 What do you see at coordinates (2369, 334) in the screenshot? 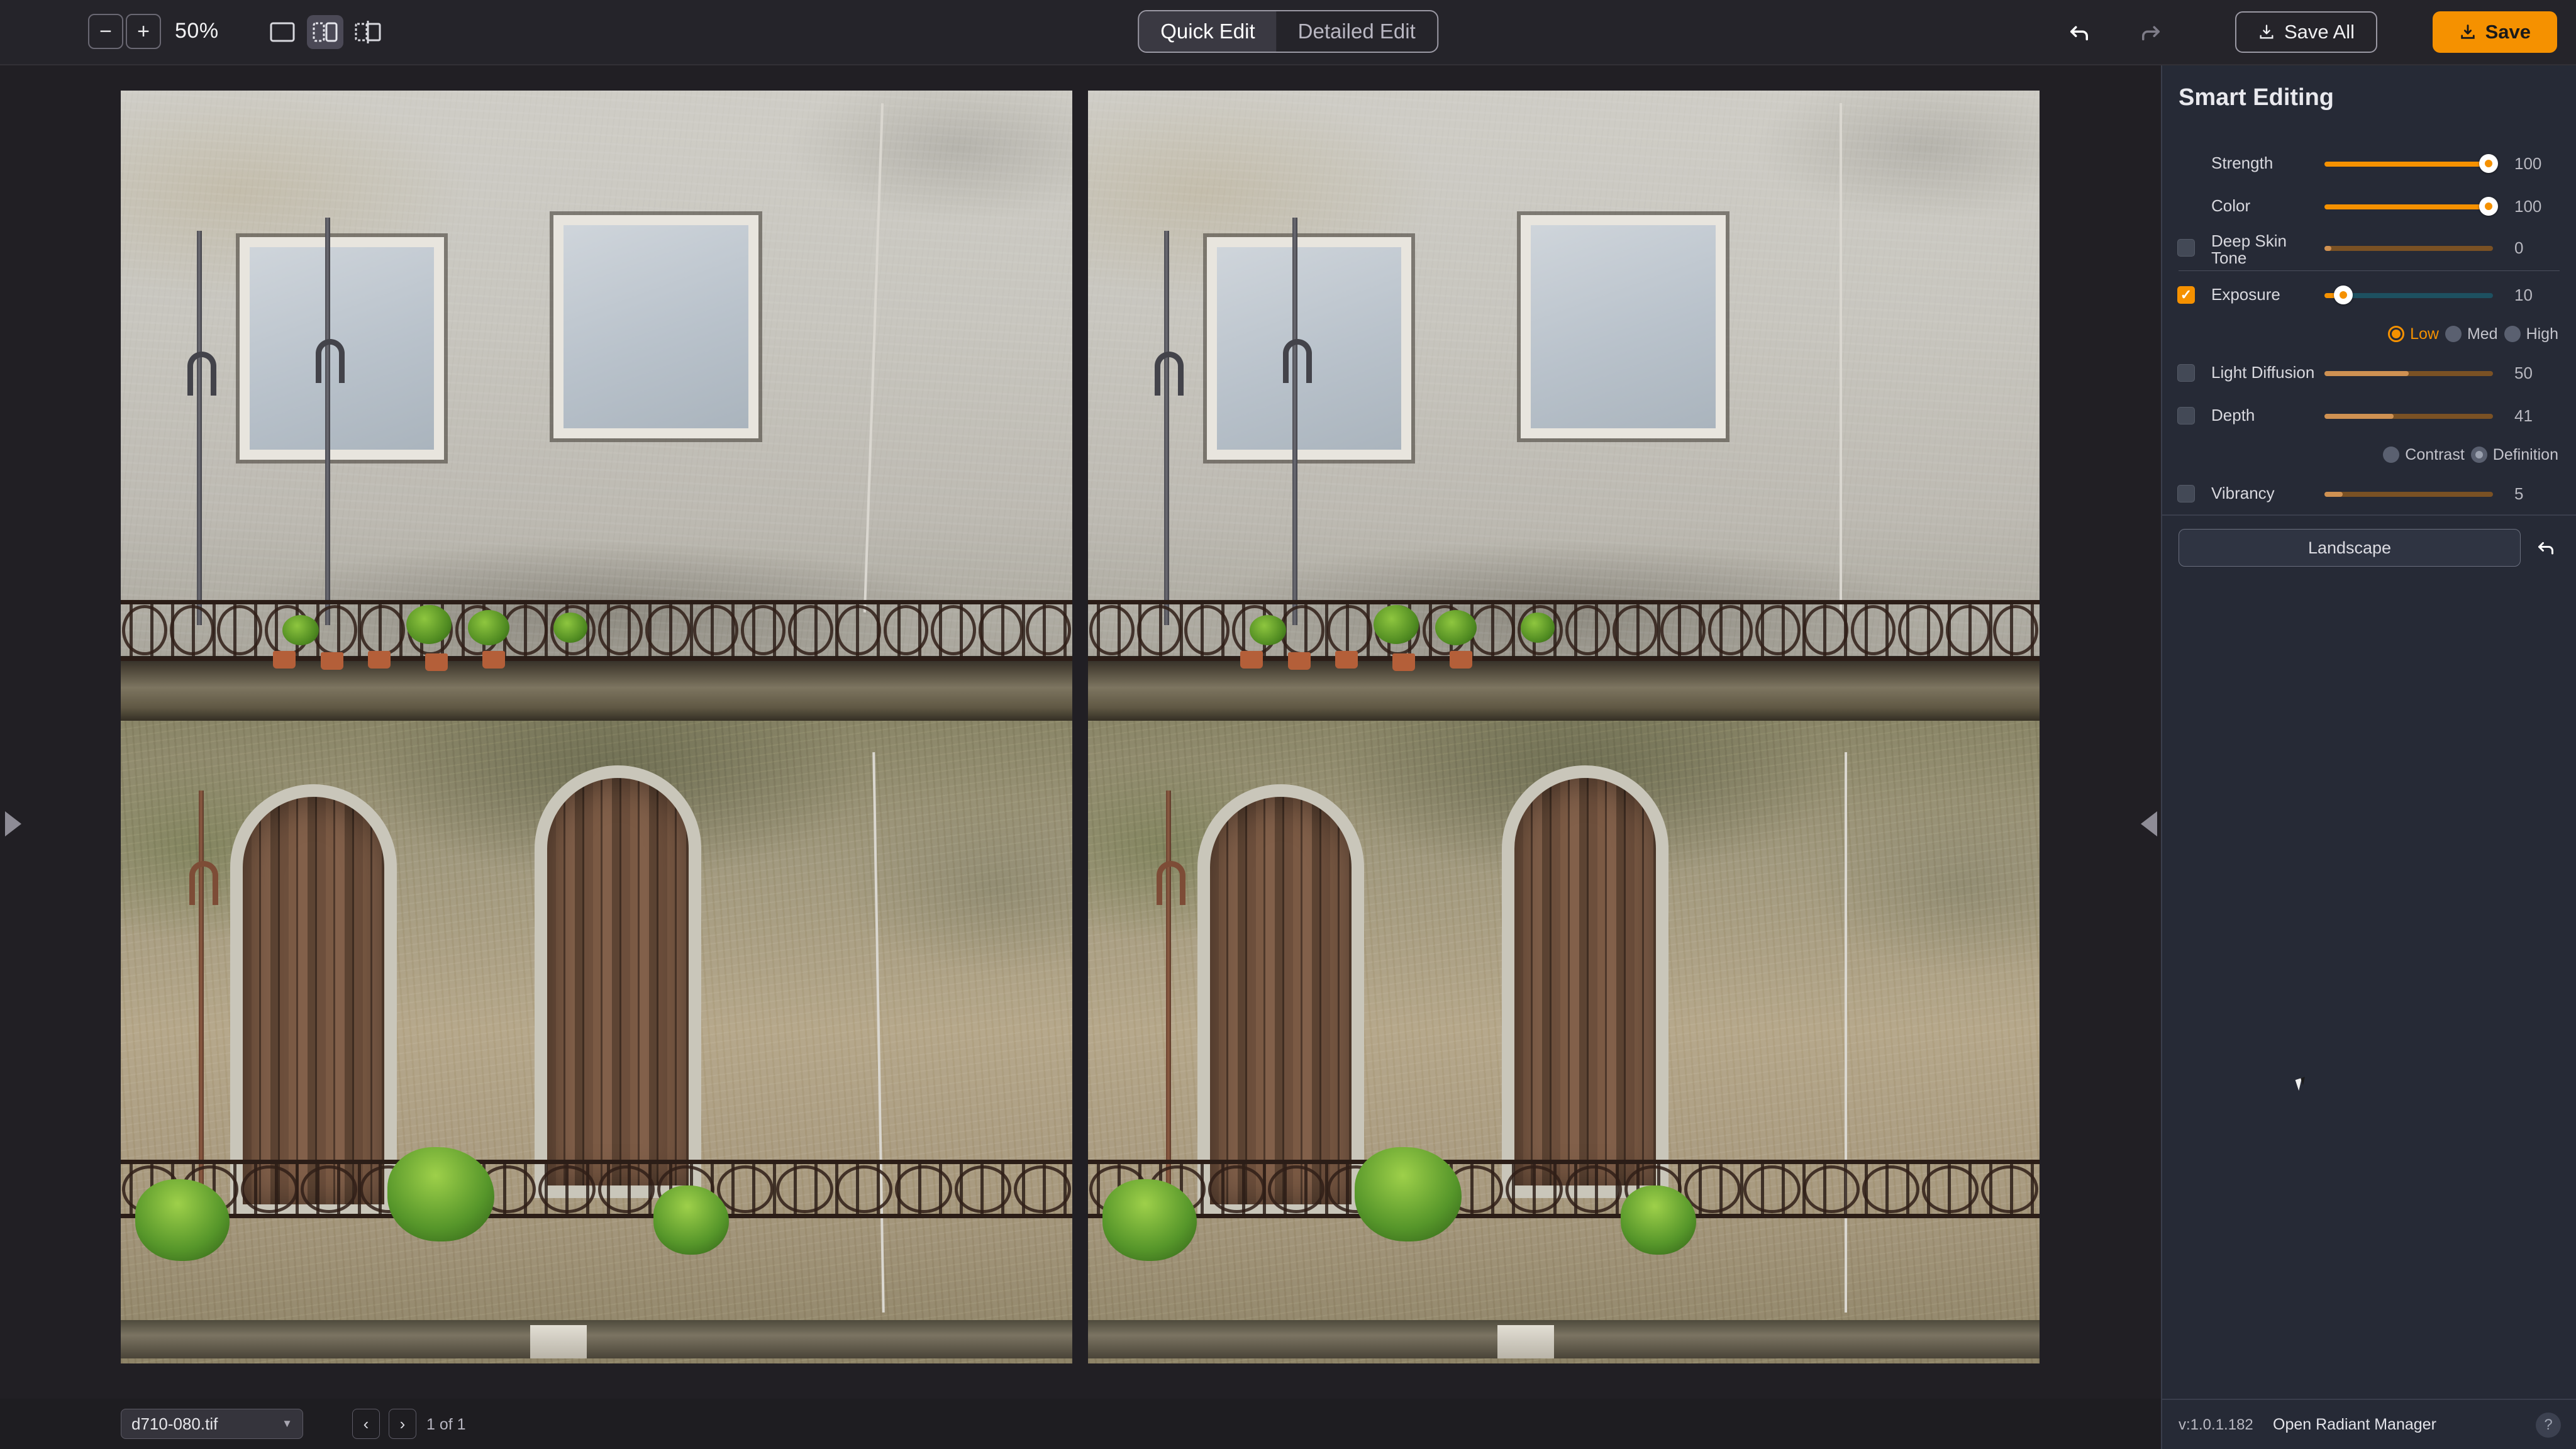
I see `exposure-level-radiogroup: Low Med High` at bounding box center [2369, 334].